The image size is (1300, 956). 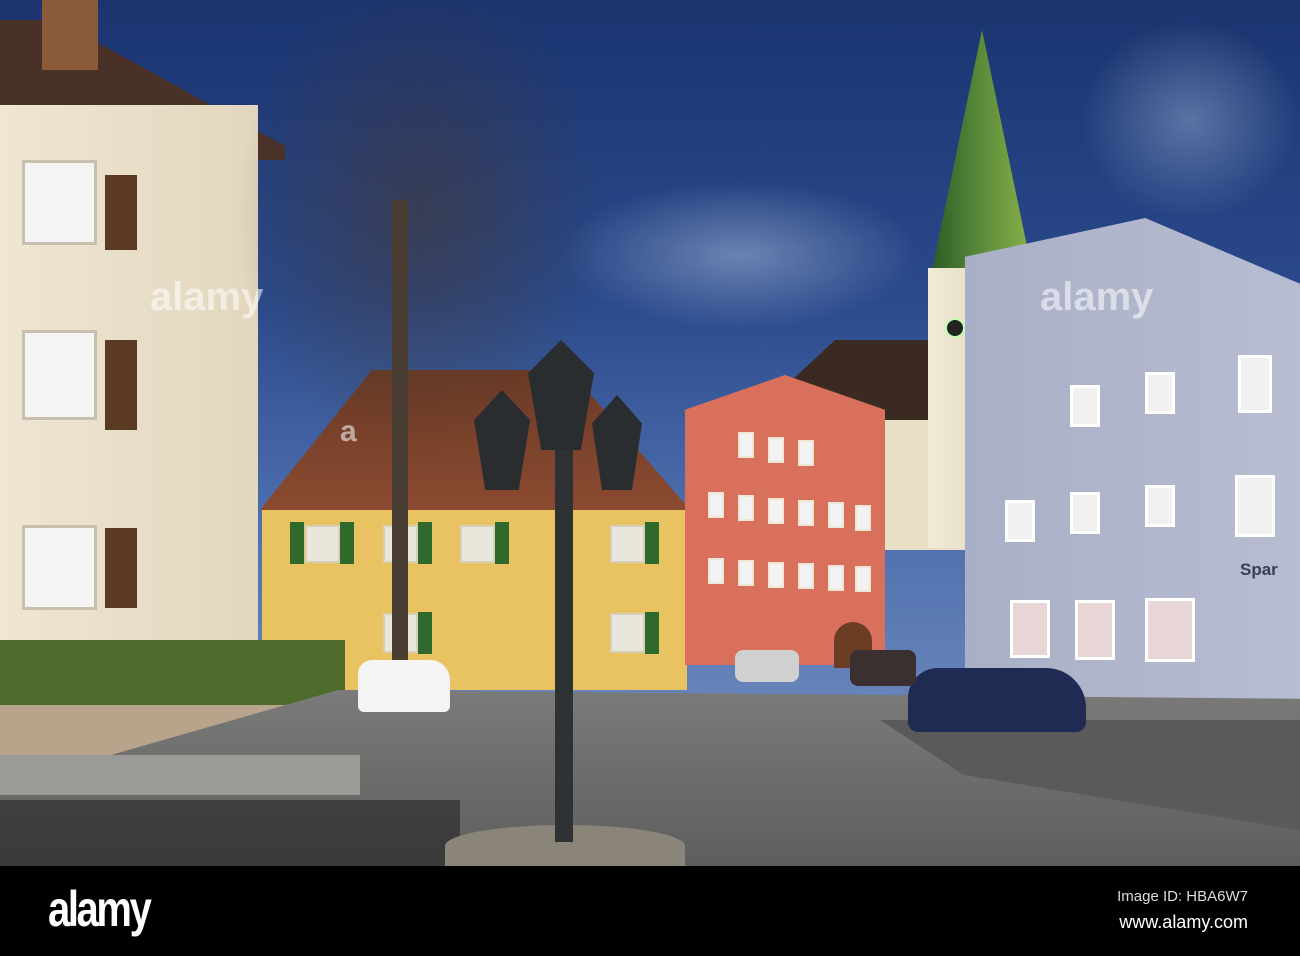 I want to click on clock-icon, so click(x=955, y=328).